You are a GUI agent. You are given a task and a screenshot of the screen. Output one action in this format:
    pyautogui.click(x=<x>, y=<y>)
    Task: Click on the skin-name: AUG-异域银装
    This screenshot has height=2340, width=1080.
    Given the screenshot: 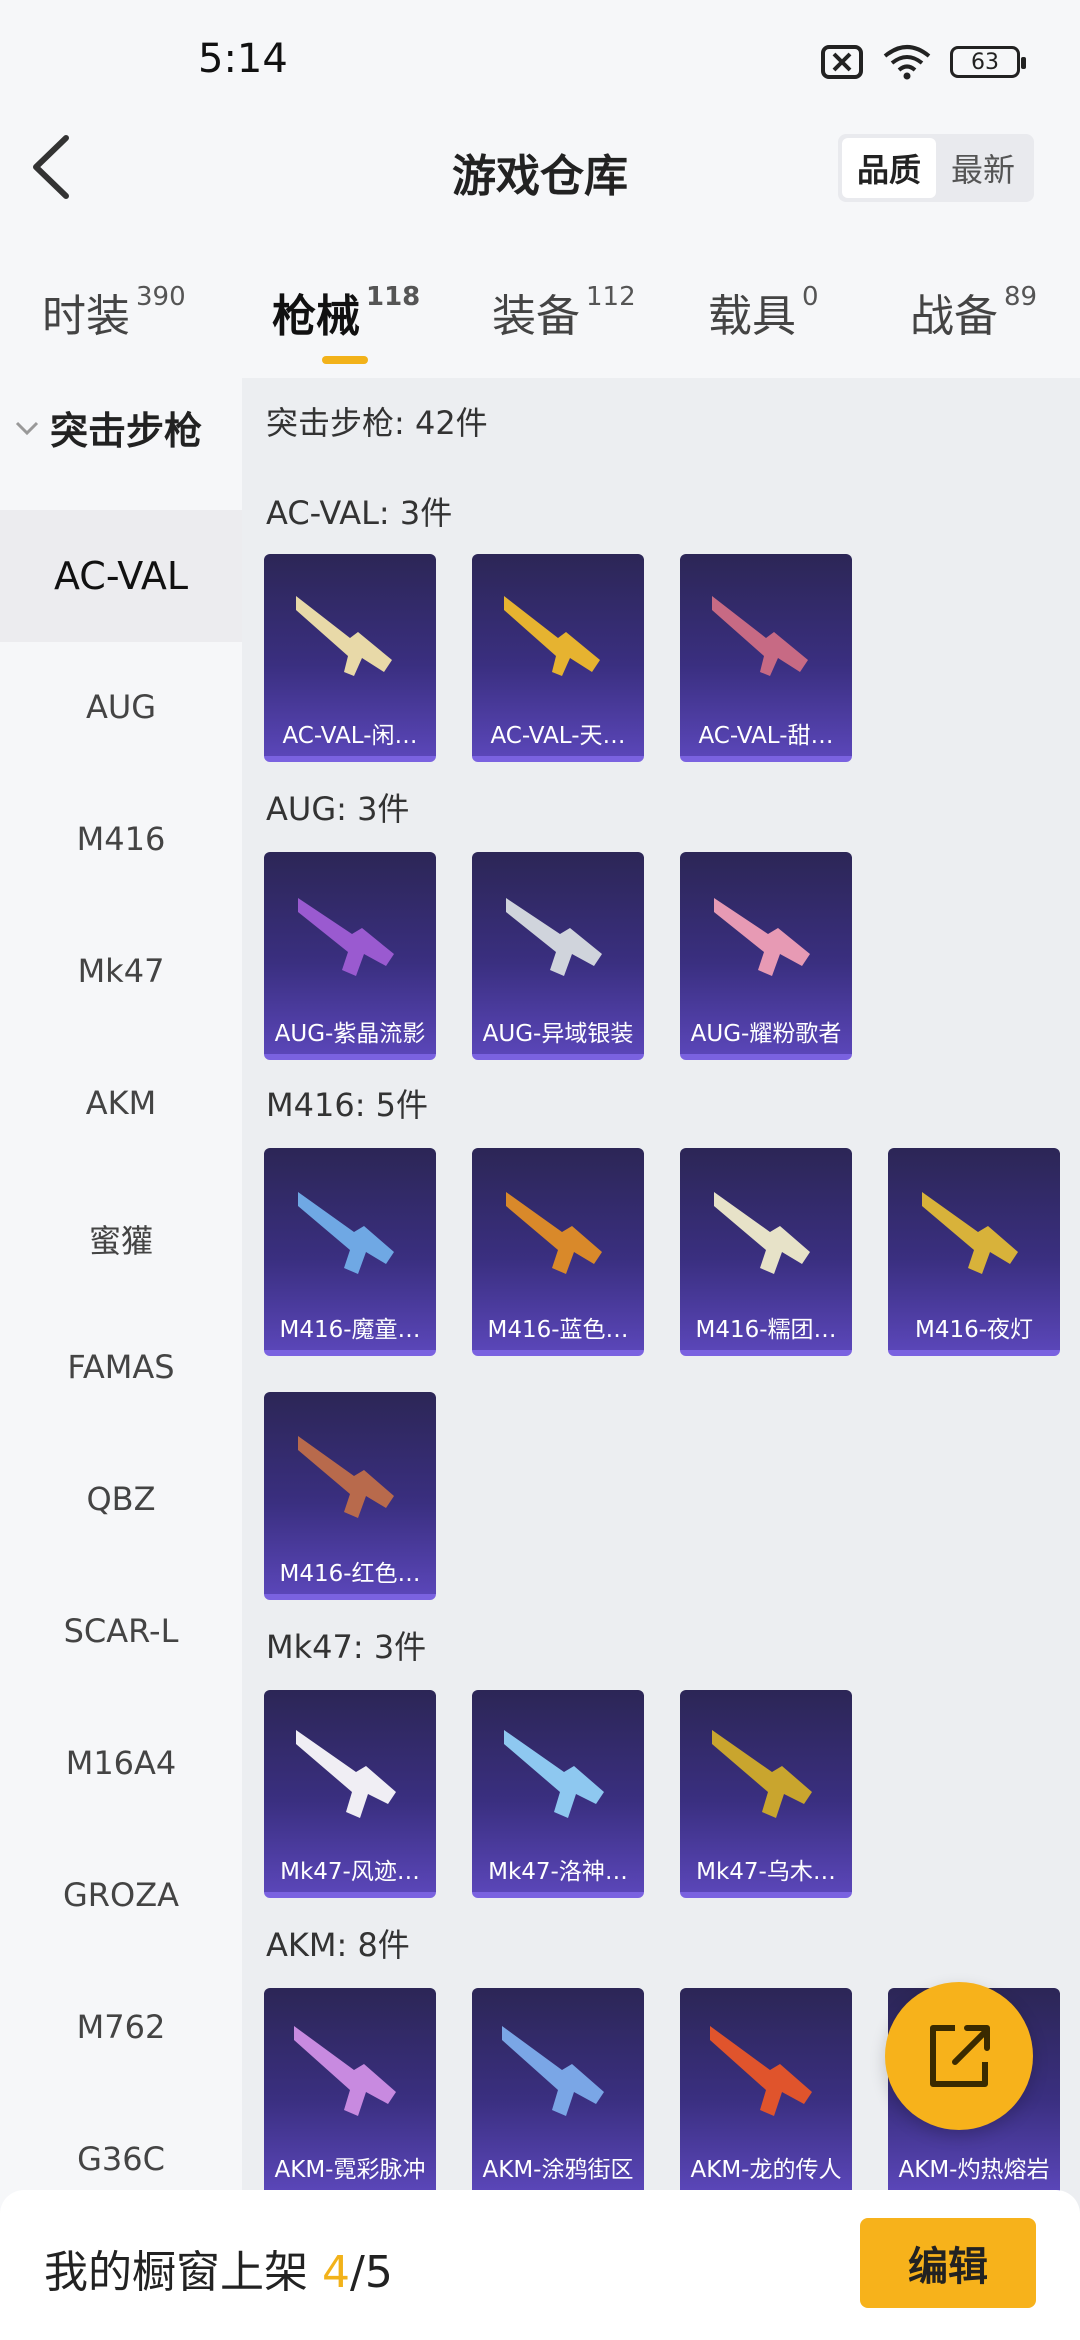 What is the action you would take?
    pyautogui.click(x=558, y=1034)
    